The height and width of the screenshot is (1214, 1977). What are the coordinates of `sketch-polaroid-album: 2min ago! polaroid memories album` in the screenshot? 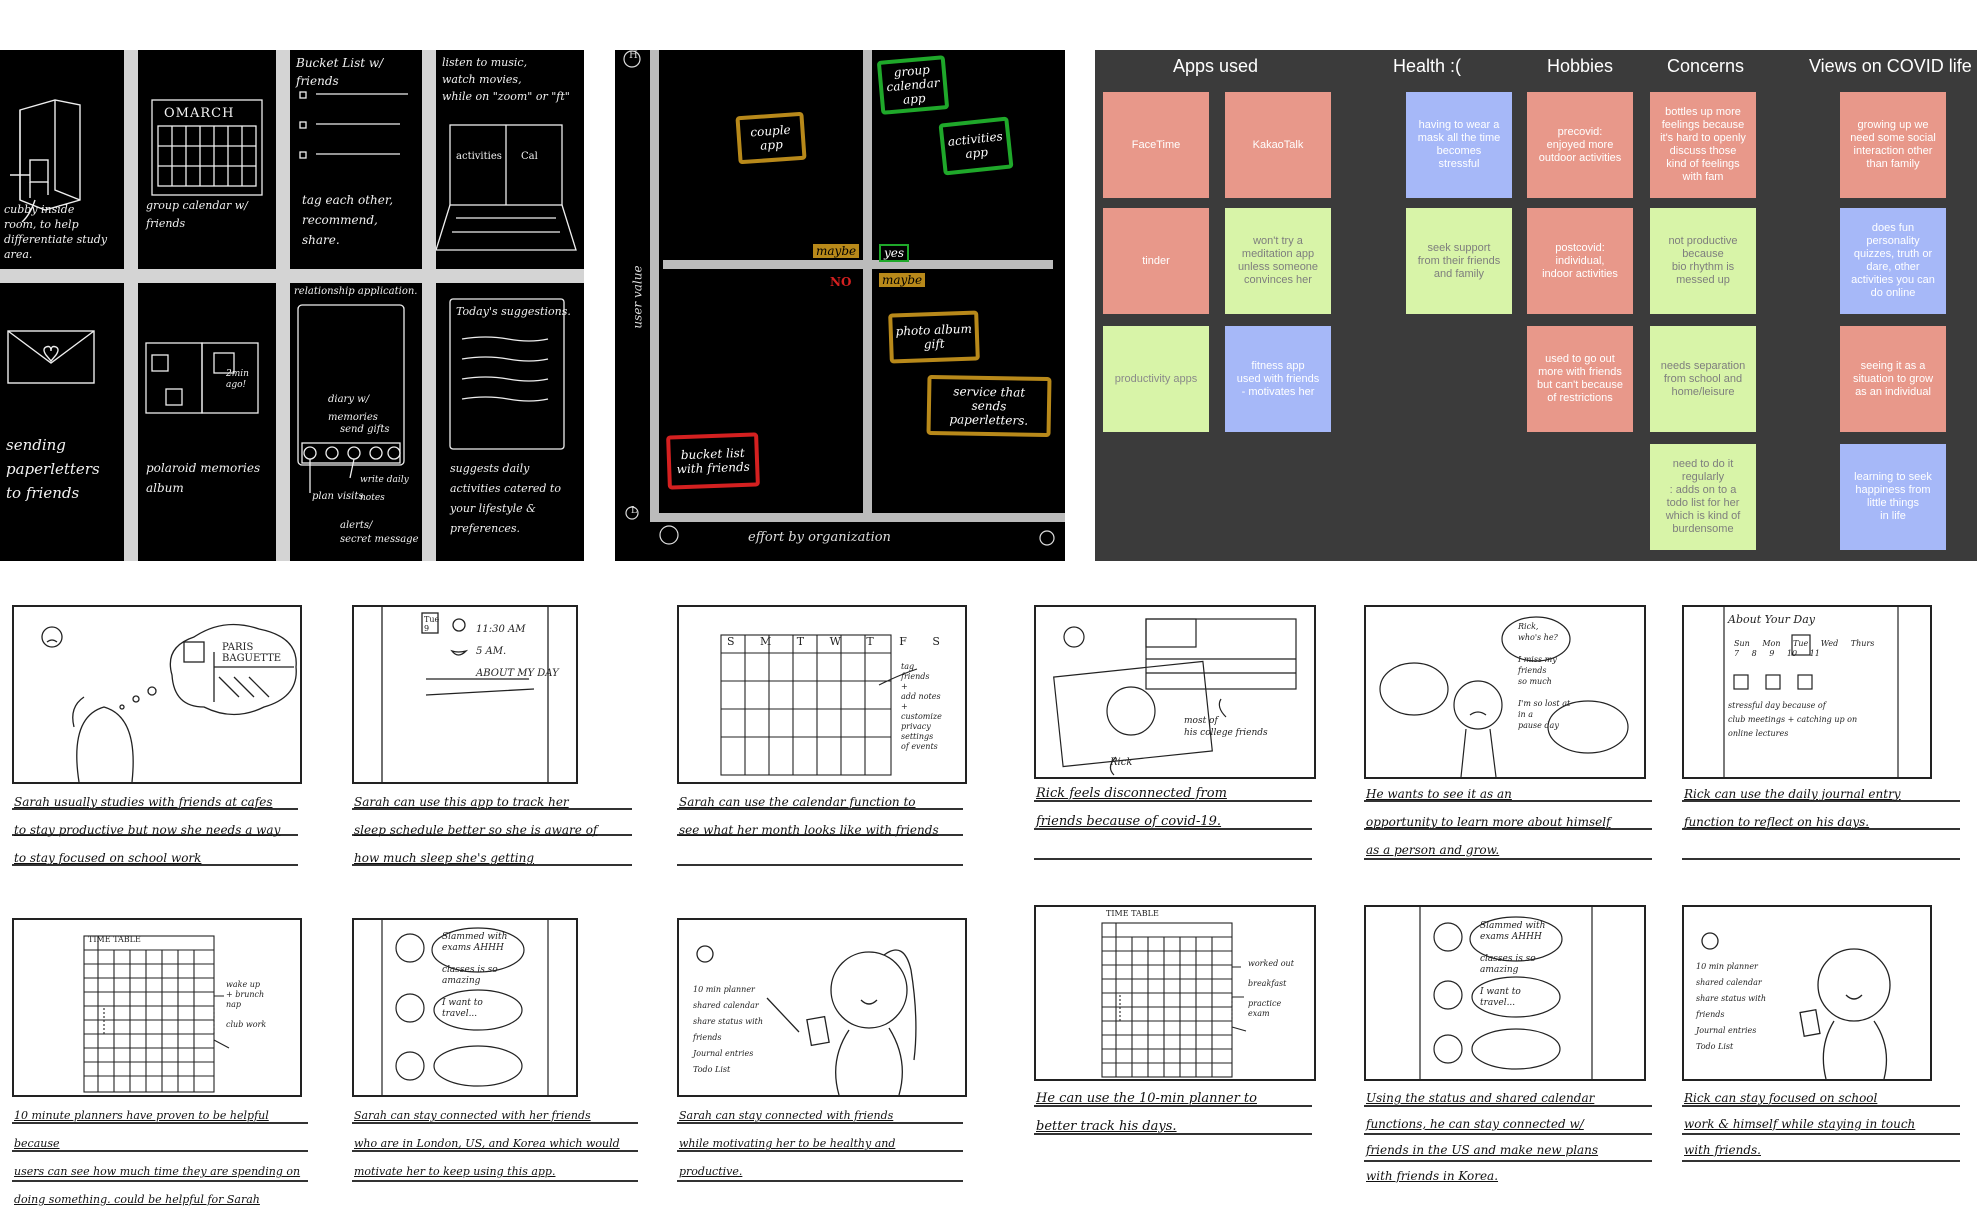 It's located at (207, 422).